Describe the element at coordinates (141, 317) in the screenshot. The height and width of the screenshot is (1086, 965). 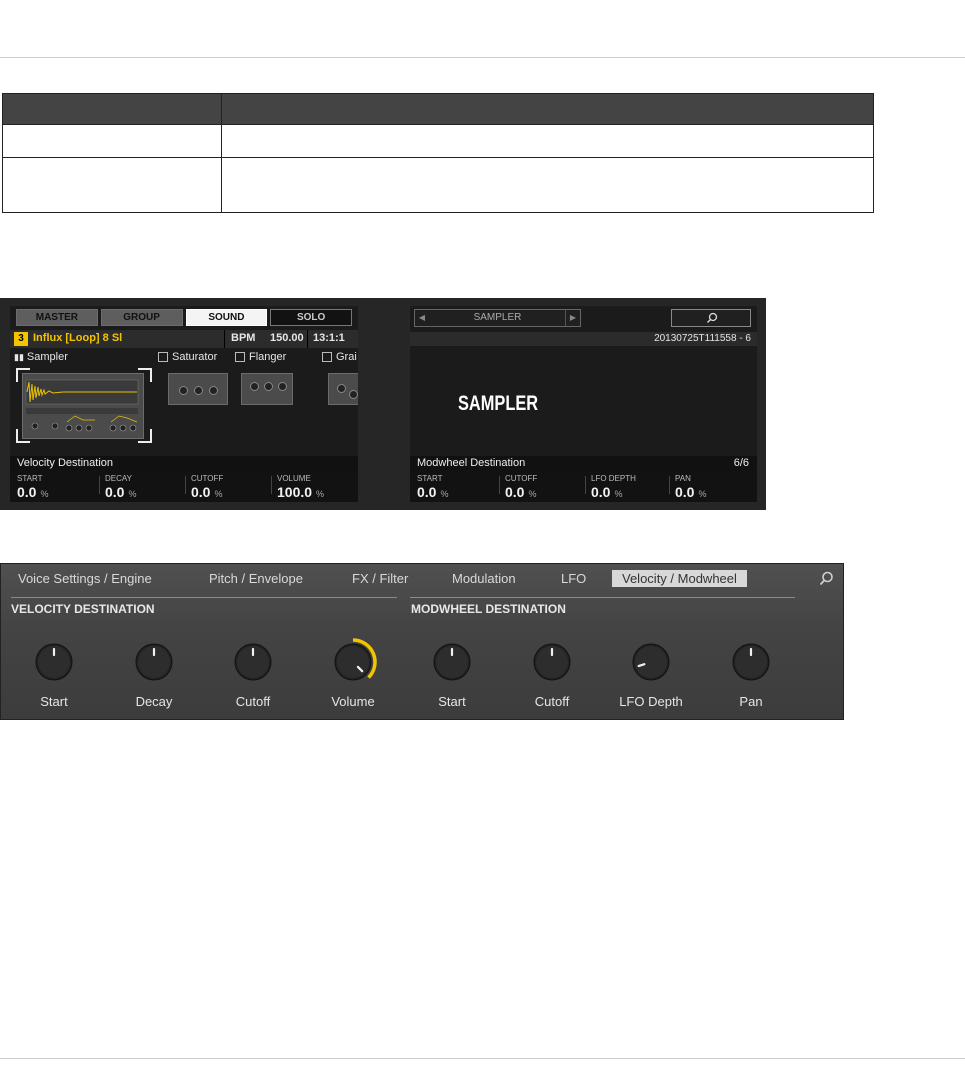
I see `tab-group: GROUP` at that location.